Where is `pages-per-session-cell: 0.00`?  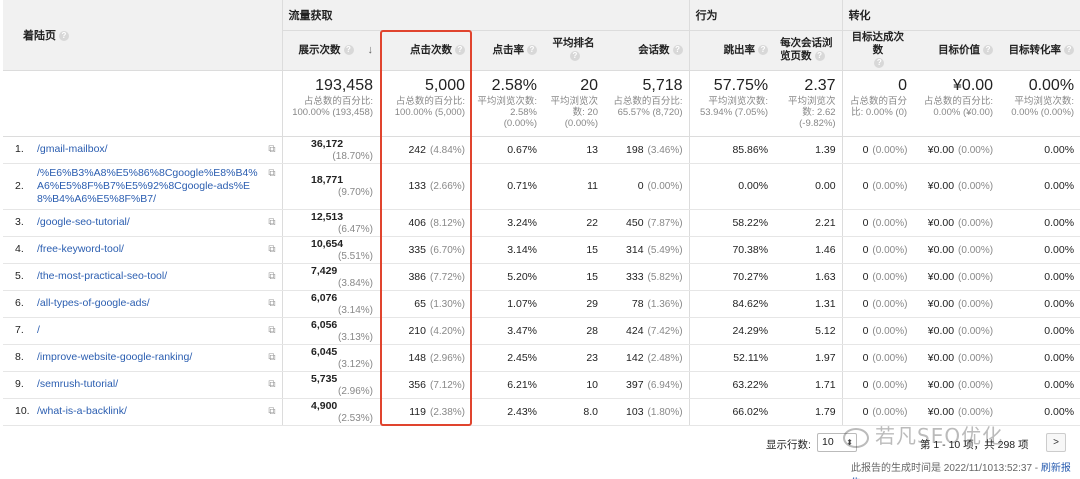
pages-per-session-cell: 0.00 is located at coordinates (808, 186).